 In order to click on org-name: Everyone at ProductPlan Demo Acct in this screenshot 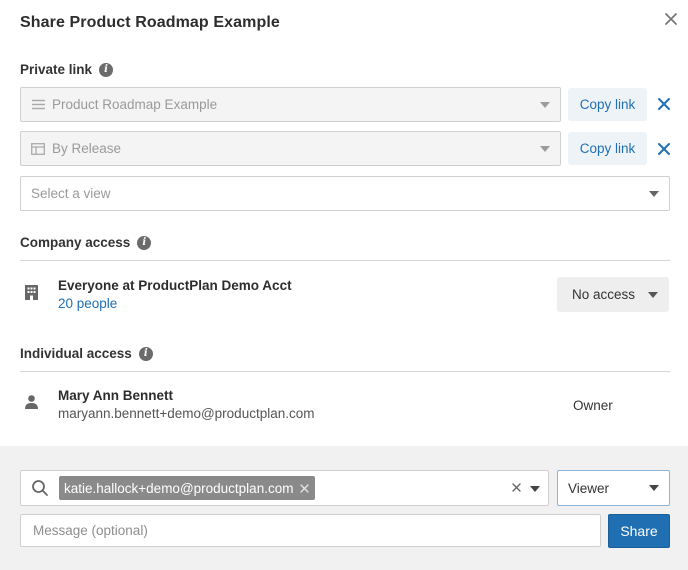, I will do `click(175, 285)`.